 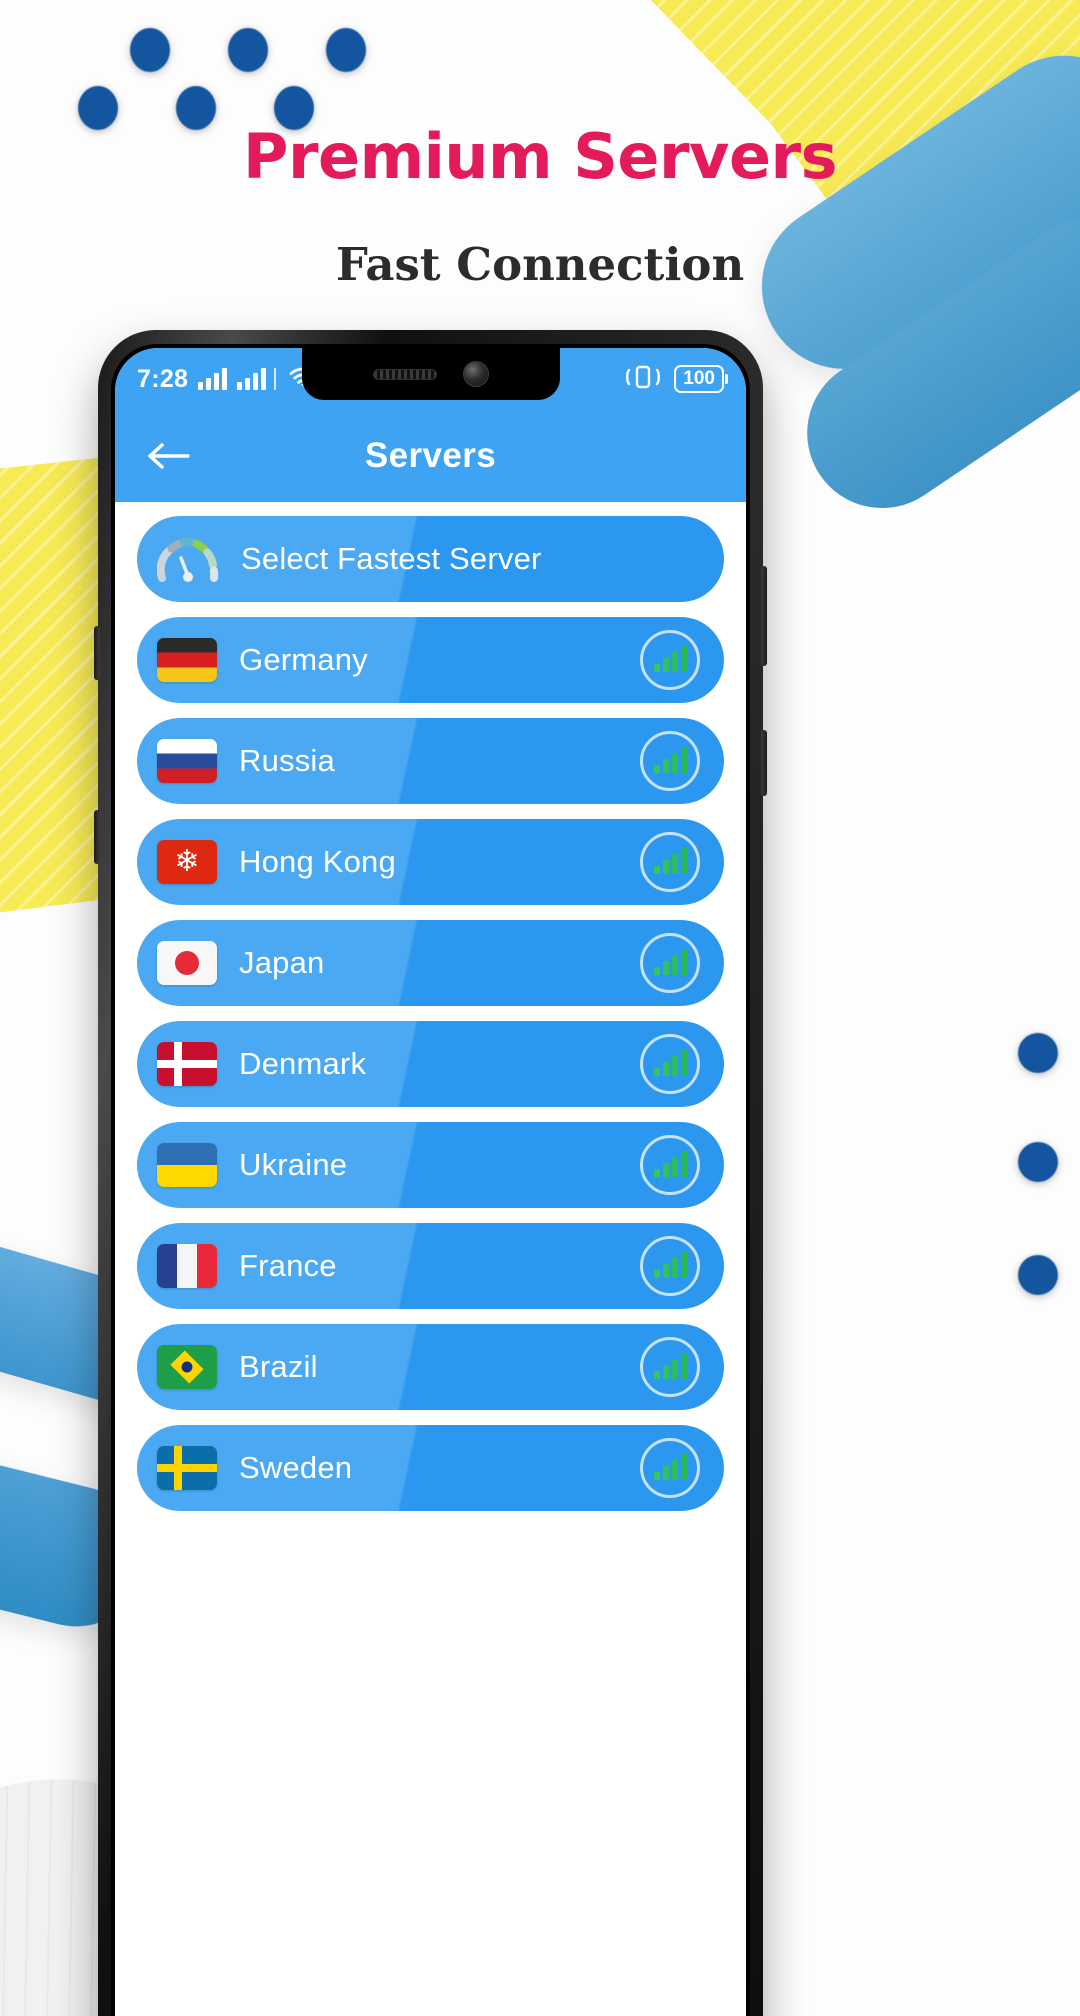 I want to click on select-fastest-server-label: Select Fastest Server, so click(x=391, y=558).